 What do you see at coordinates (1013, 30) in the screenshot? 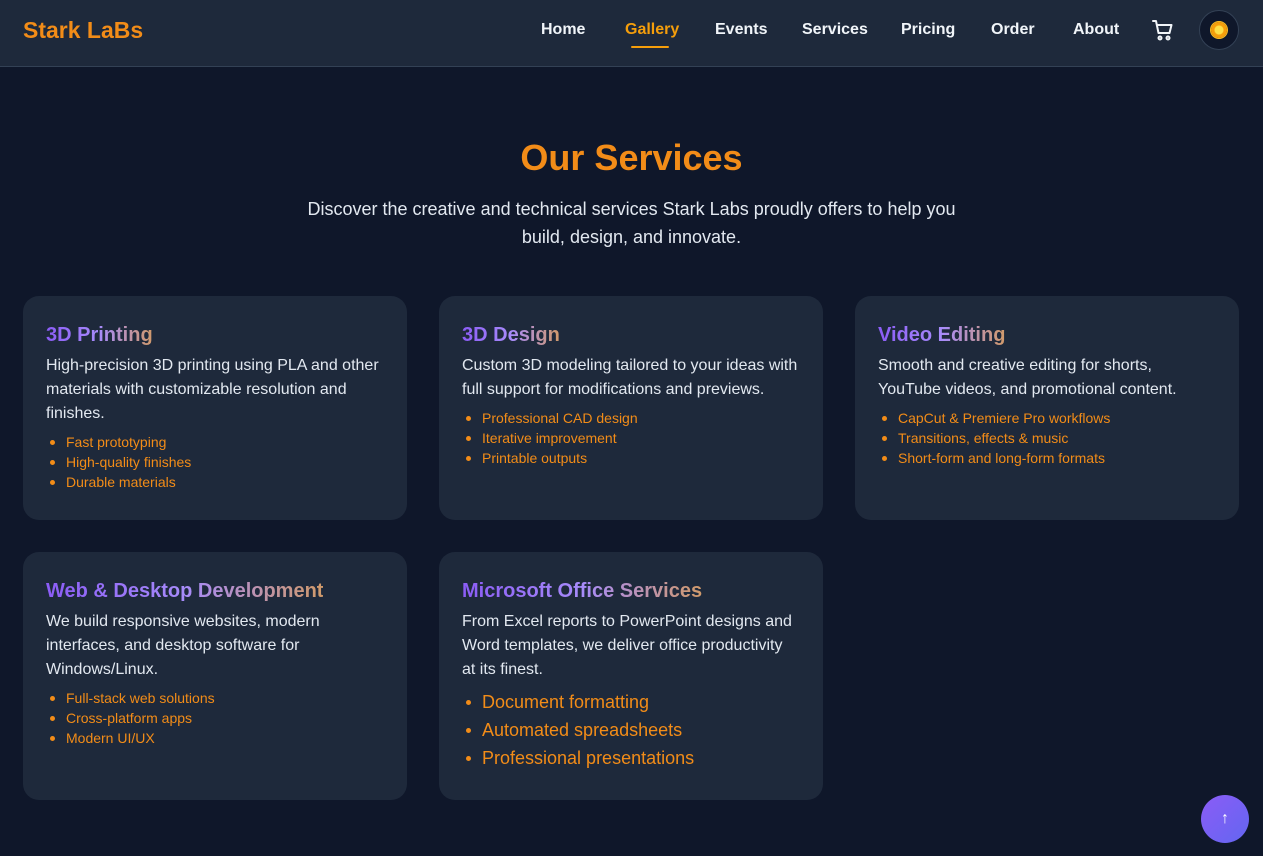
I see `nav-link-order: Order` at bounding box center [1013, 30].